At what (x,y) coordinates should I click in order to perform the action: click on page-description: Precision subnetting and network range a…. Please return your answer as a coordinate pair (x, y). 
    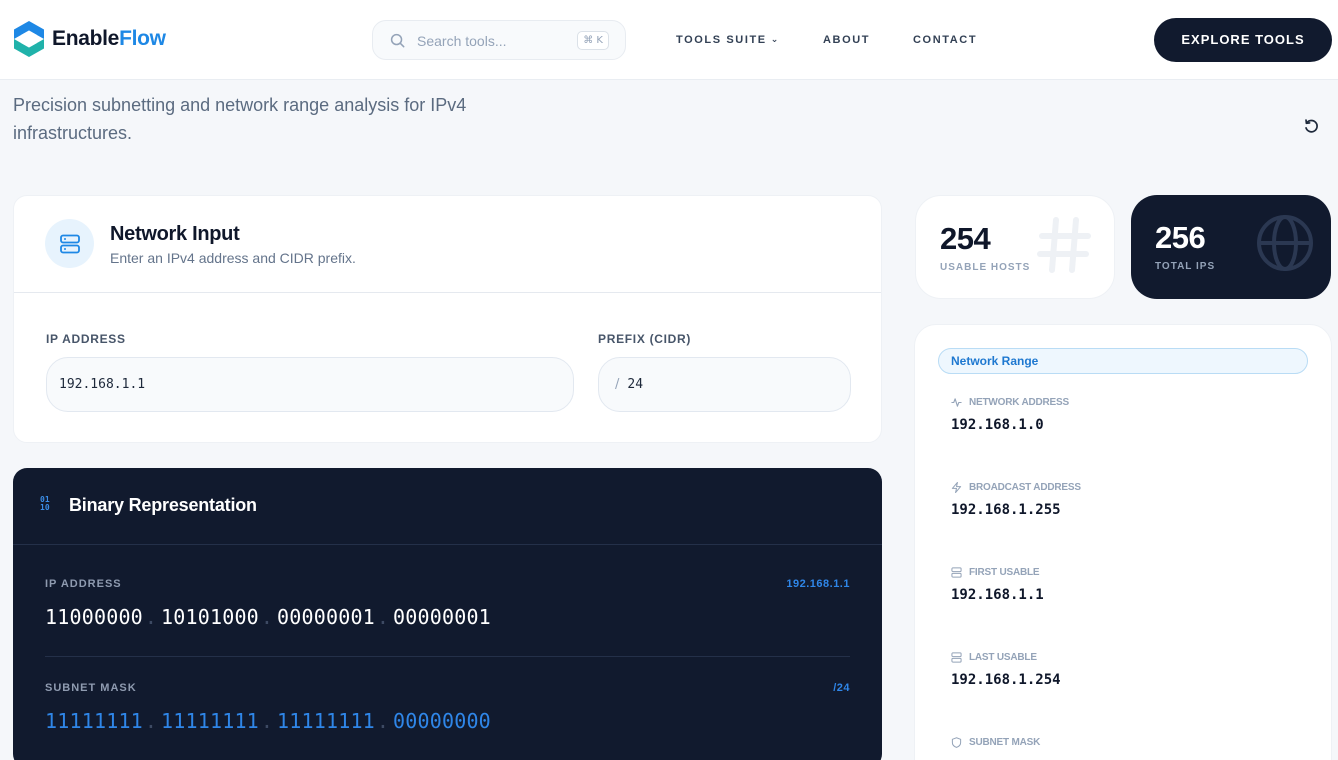
    Looking at the image, I should click on (240, 119).